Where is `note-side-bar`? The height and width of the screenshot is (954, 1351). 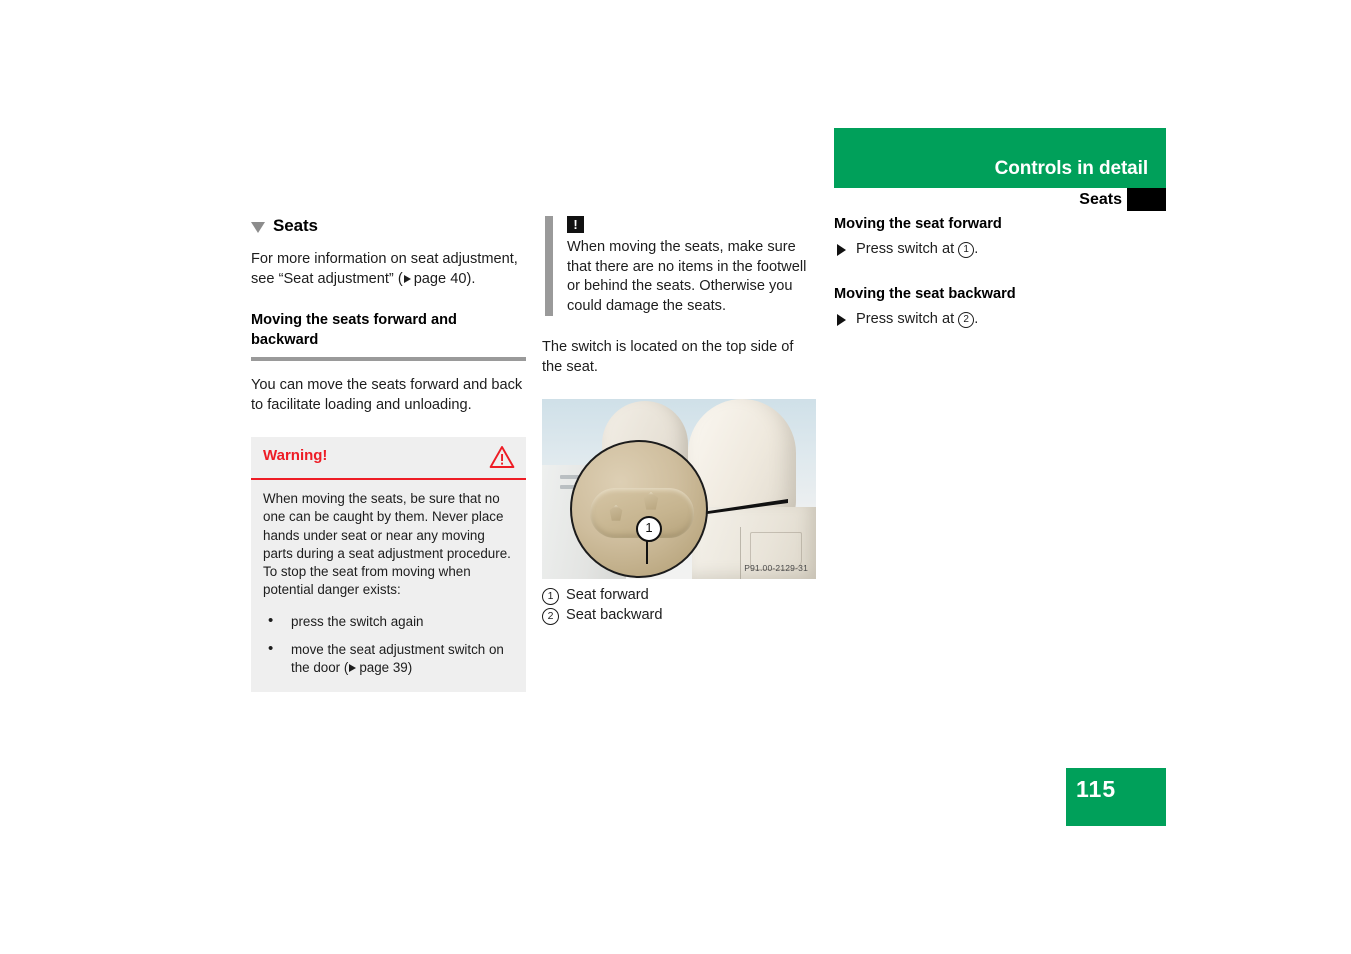
note-side-bar is located at coordinates (549, 266).